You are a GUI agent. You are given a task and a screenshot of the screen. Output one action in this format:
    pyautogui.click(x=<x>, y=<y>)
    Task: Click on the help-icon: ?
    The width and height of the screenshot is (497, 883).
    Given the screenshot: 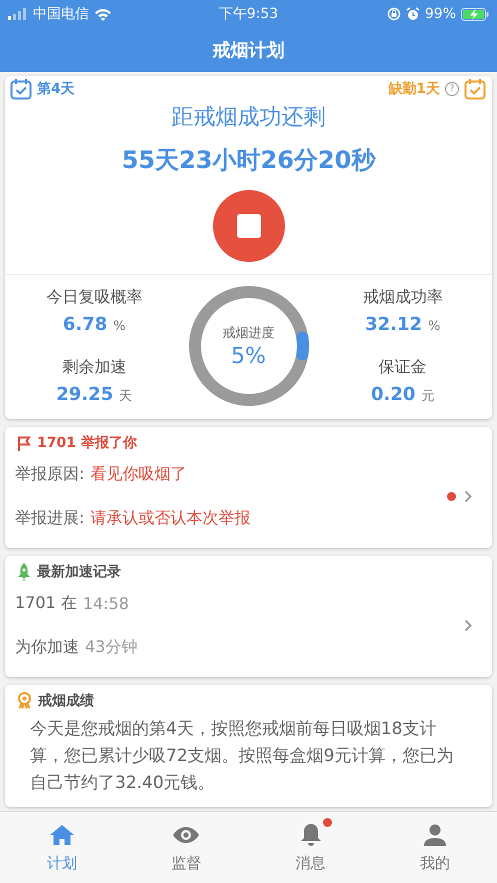 What is the action you would take?
    pyautogui.click(x=452, y=89)
    